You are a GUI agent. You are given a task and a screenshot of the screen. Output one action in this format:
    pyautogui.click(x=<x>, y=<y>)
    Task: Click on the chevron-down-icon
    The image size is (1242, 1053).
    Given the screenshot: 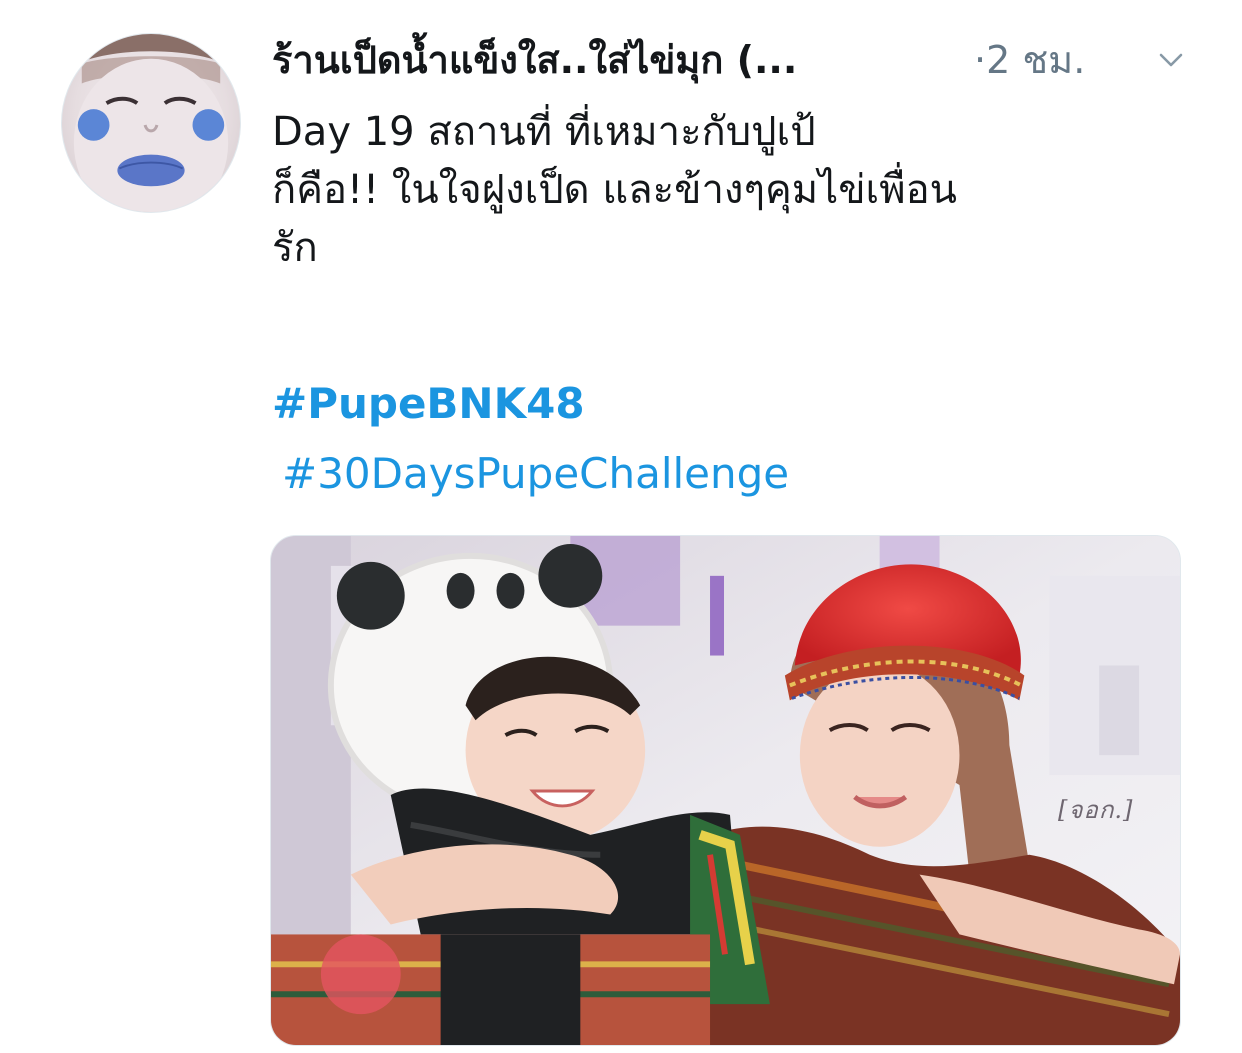 What is the action you would take?
    pyautogui.click(x=1171, y=60)
    